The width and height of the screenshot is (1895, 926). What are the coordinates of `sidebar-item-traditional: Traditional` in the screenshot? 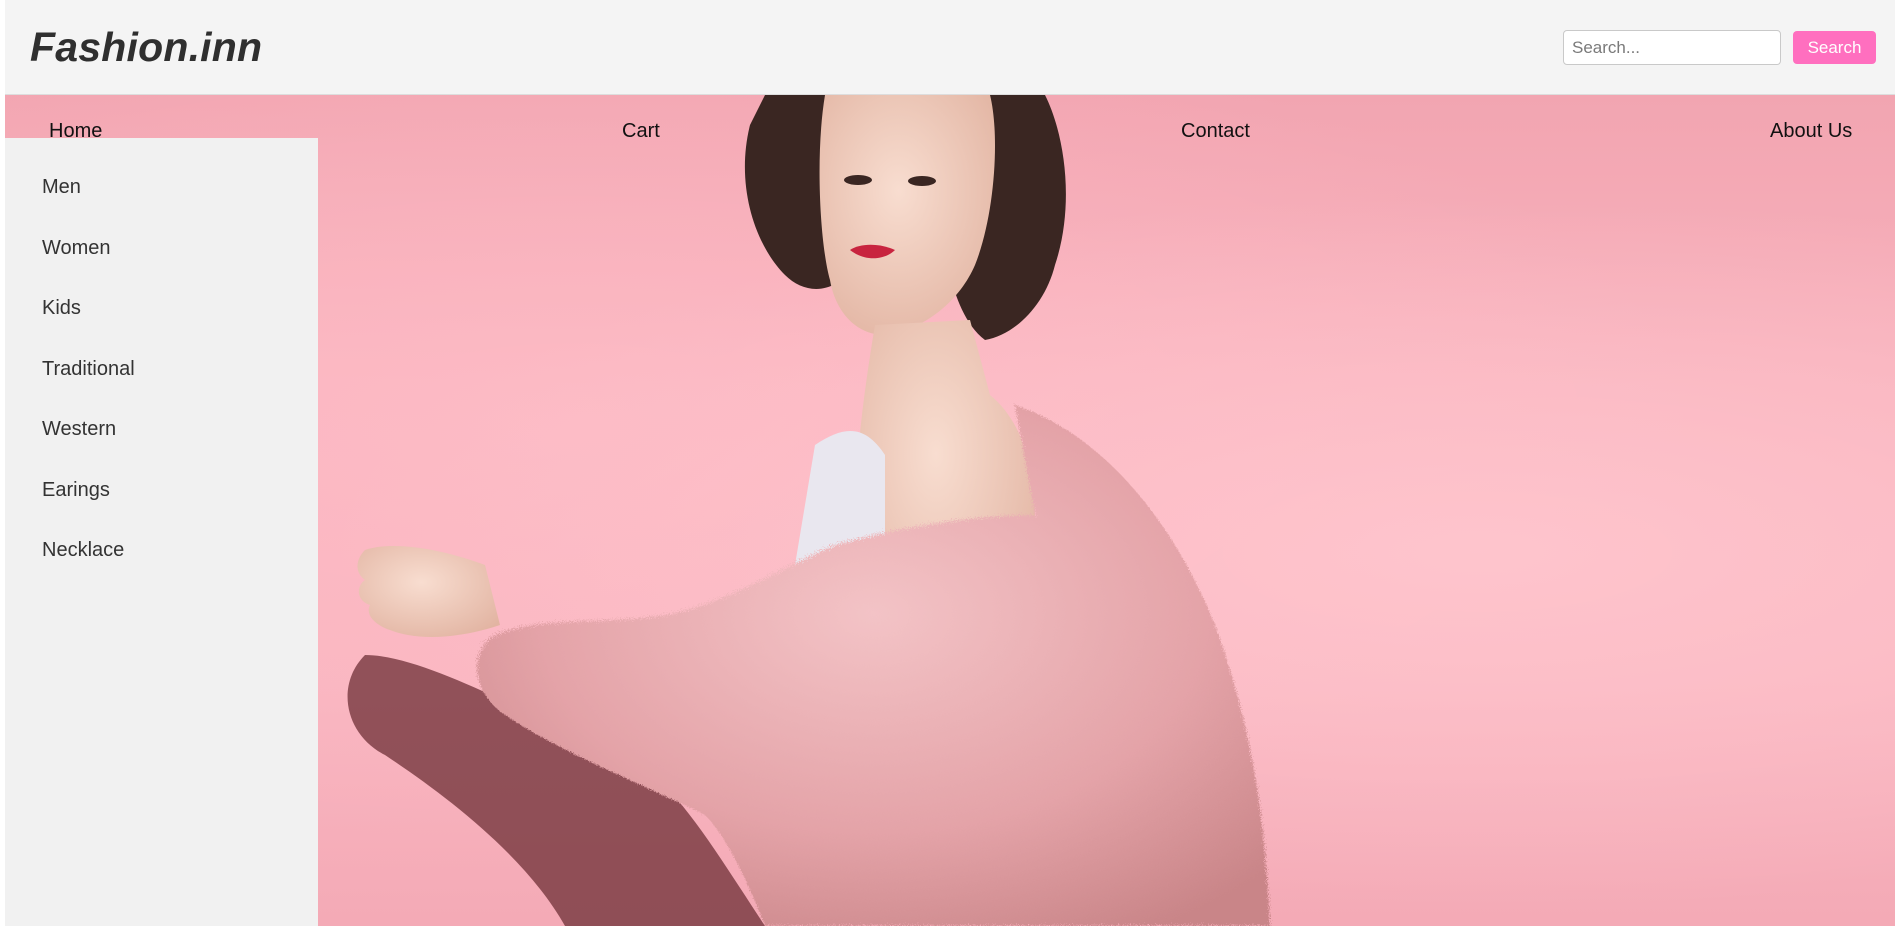 It's located at (88, 369).